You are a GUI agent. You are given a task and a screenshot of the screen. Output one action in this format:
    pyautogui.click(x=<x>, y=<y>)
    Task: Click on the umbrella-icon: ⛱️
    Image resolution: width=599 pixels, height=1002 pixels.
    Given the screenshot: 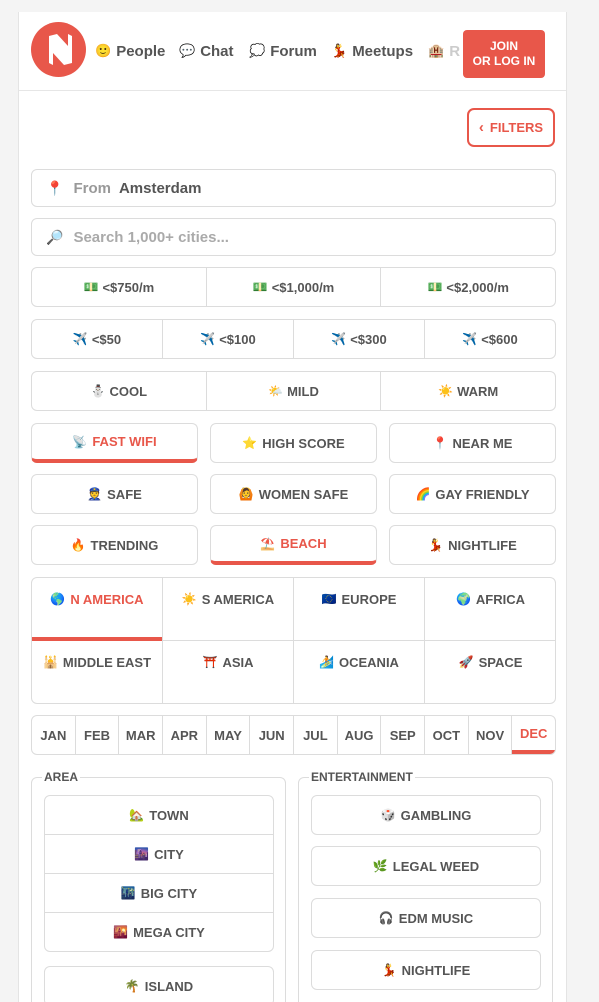 What is the action you would take?
    pyautogui.click(x=268, y=543)
    